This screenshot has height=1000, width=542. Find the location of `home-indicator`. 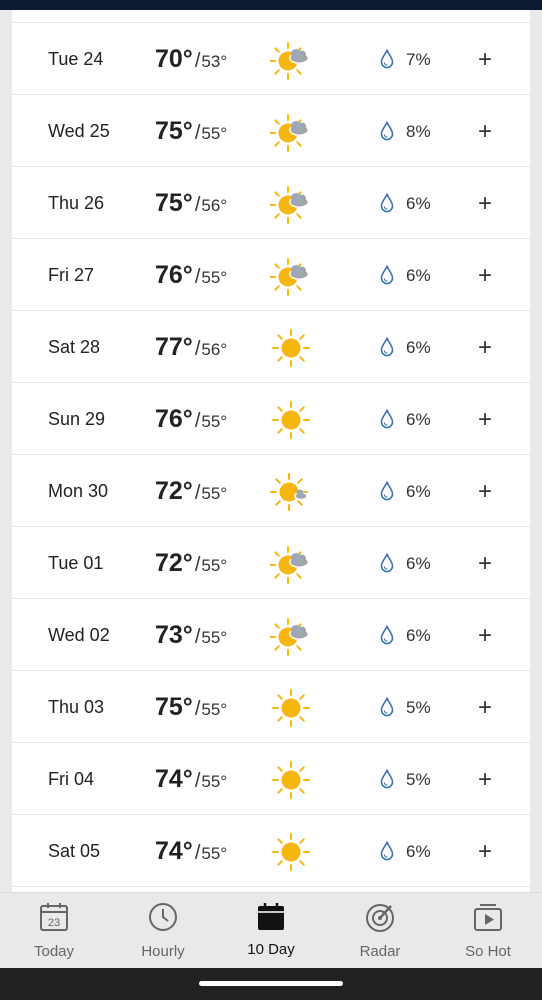

home-indicator is located at coordinates (271, 983).